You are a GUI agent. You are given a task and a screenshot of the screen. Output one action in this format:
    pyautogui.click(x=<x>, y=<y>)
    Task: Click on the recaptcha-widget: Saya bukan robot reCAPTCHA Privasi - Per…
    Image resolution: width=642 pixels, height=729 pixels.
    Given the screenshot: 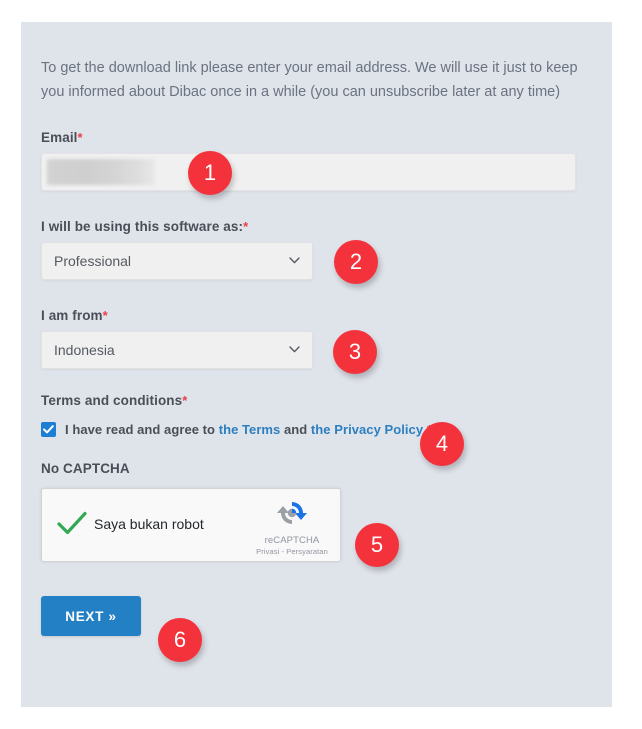 What is the action you would take?
    pyautogui.click(x=191, y=525)
    